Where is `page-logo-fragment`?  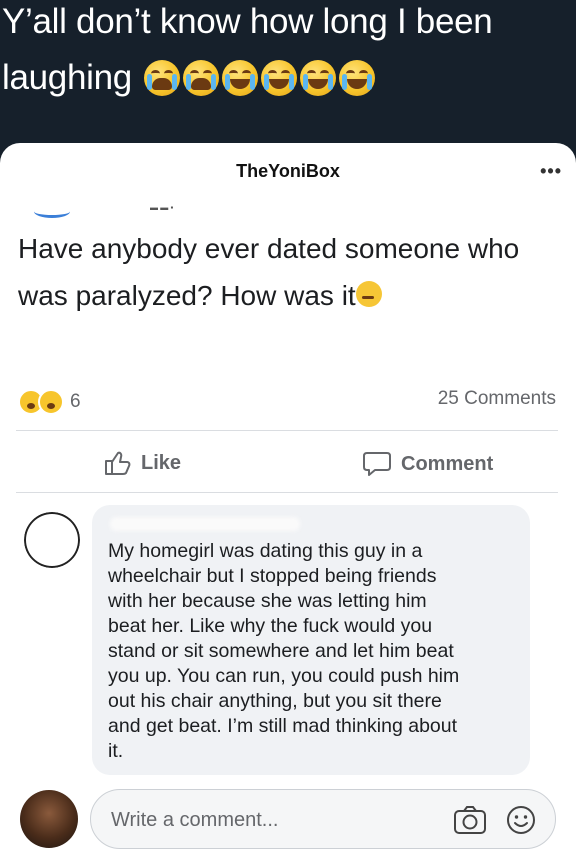 page-logo-fragment is located at coordinates (52, 211).